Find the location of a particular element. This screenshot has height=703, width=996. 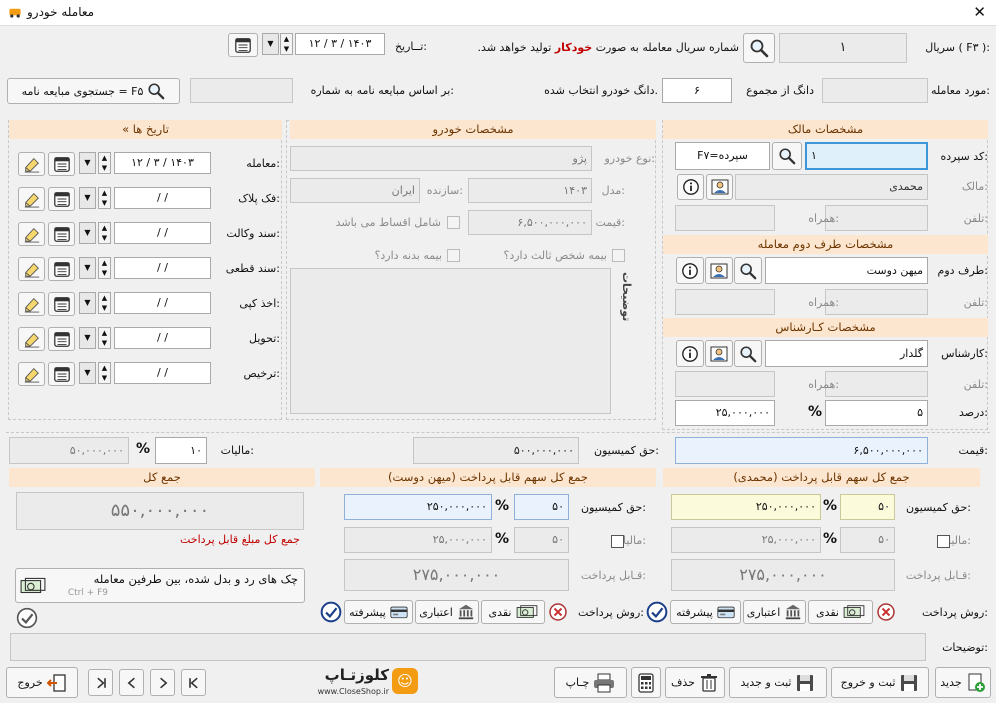

owner-tax-pct: ۵۰ is located at coordinates (867, 540).